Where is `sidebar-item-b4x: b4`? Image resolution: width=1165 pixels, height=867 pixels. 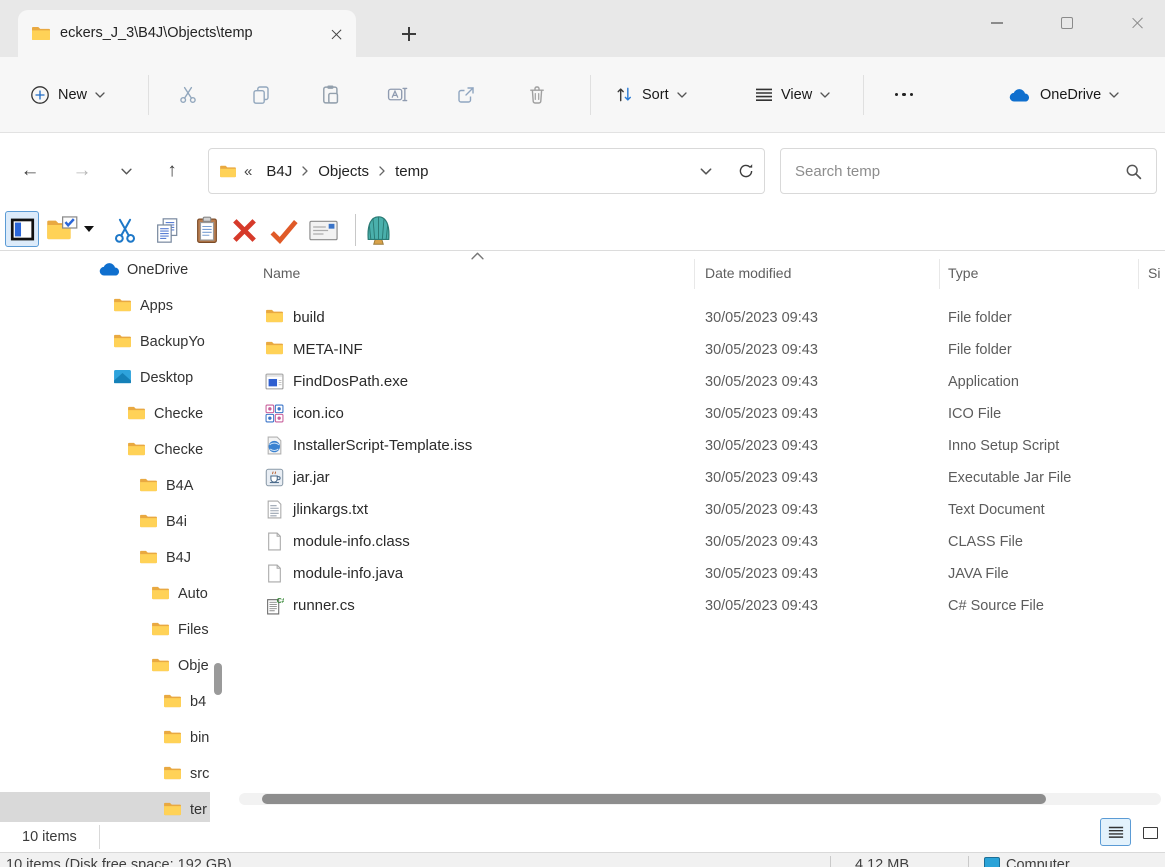 sidebar-item-b4x: b4 is located at coordinates (106, 702).